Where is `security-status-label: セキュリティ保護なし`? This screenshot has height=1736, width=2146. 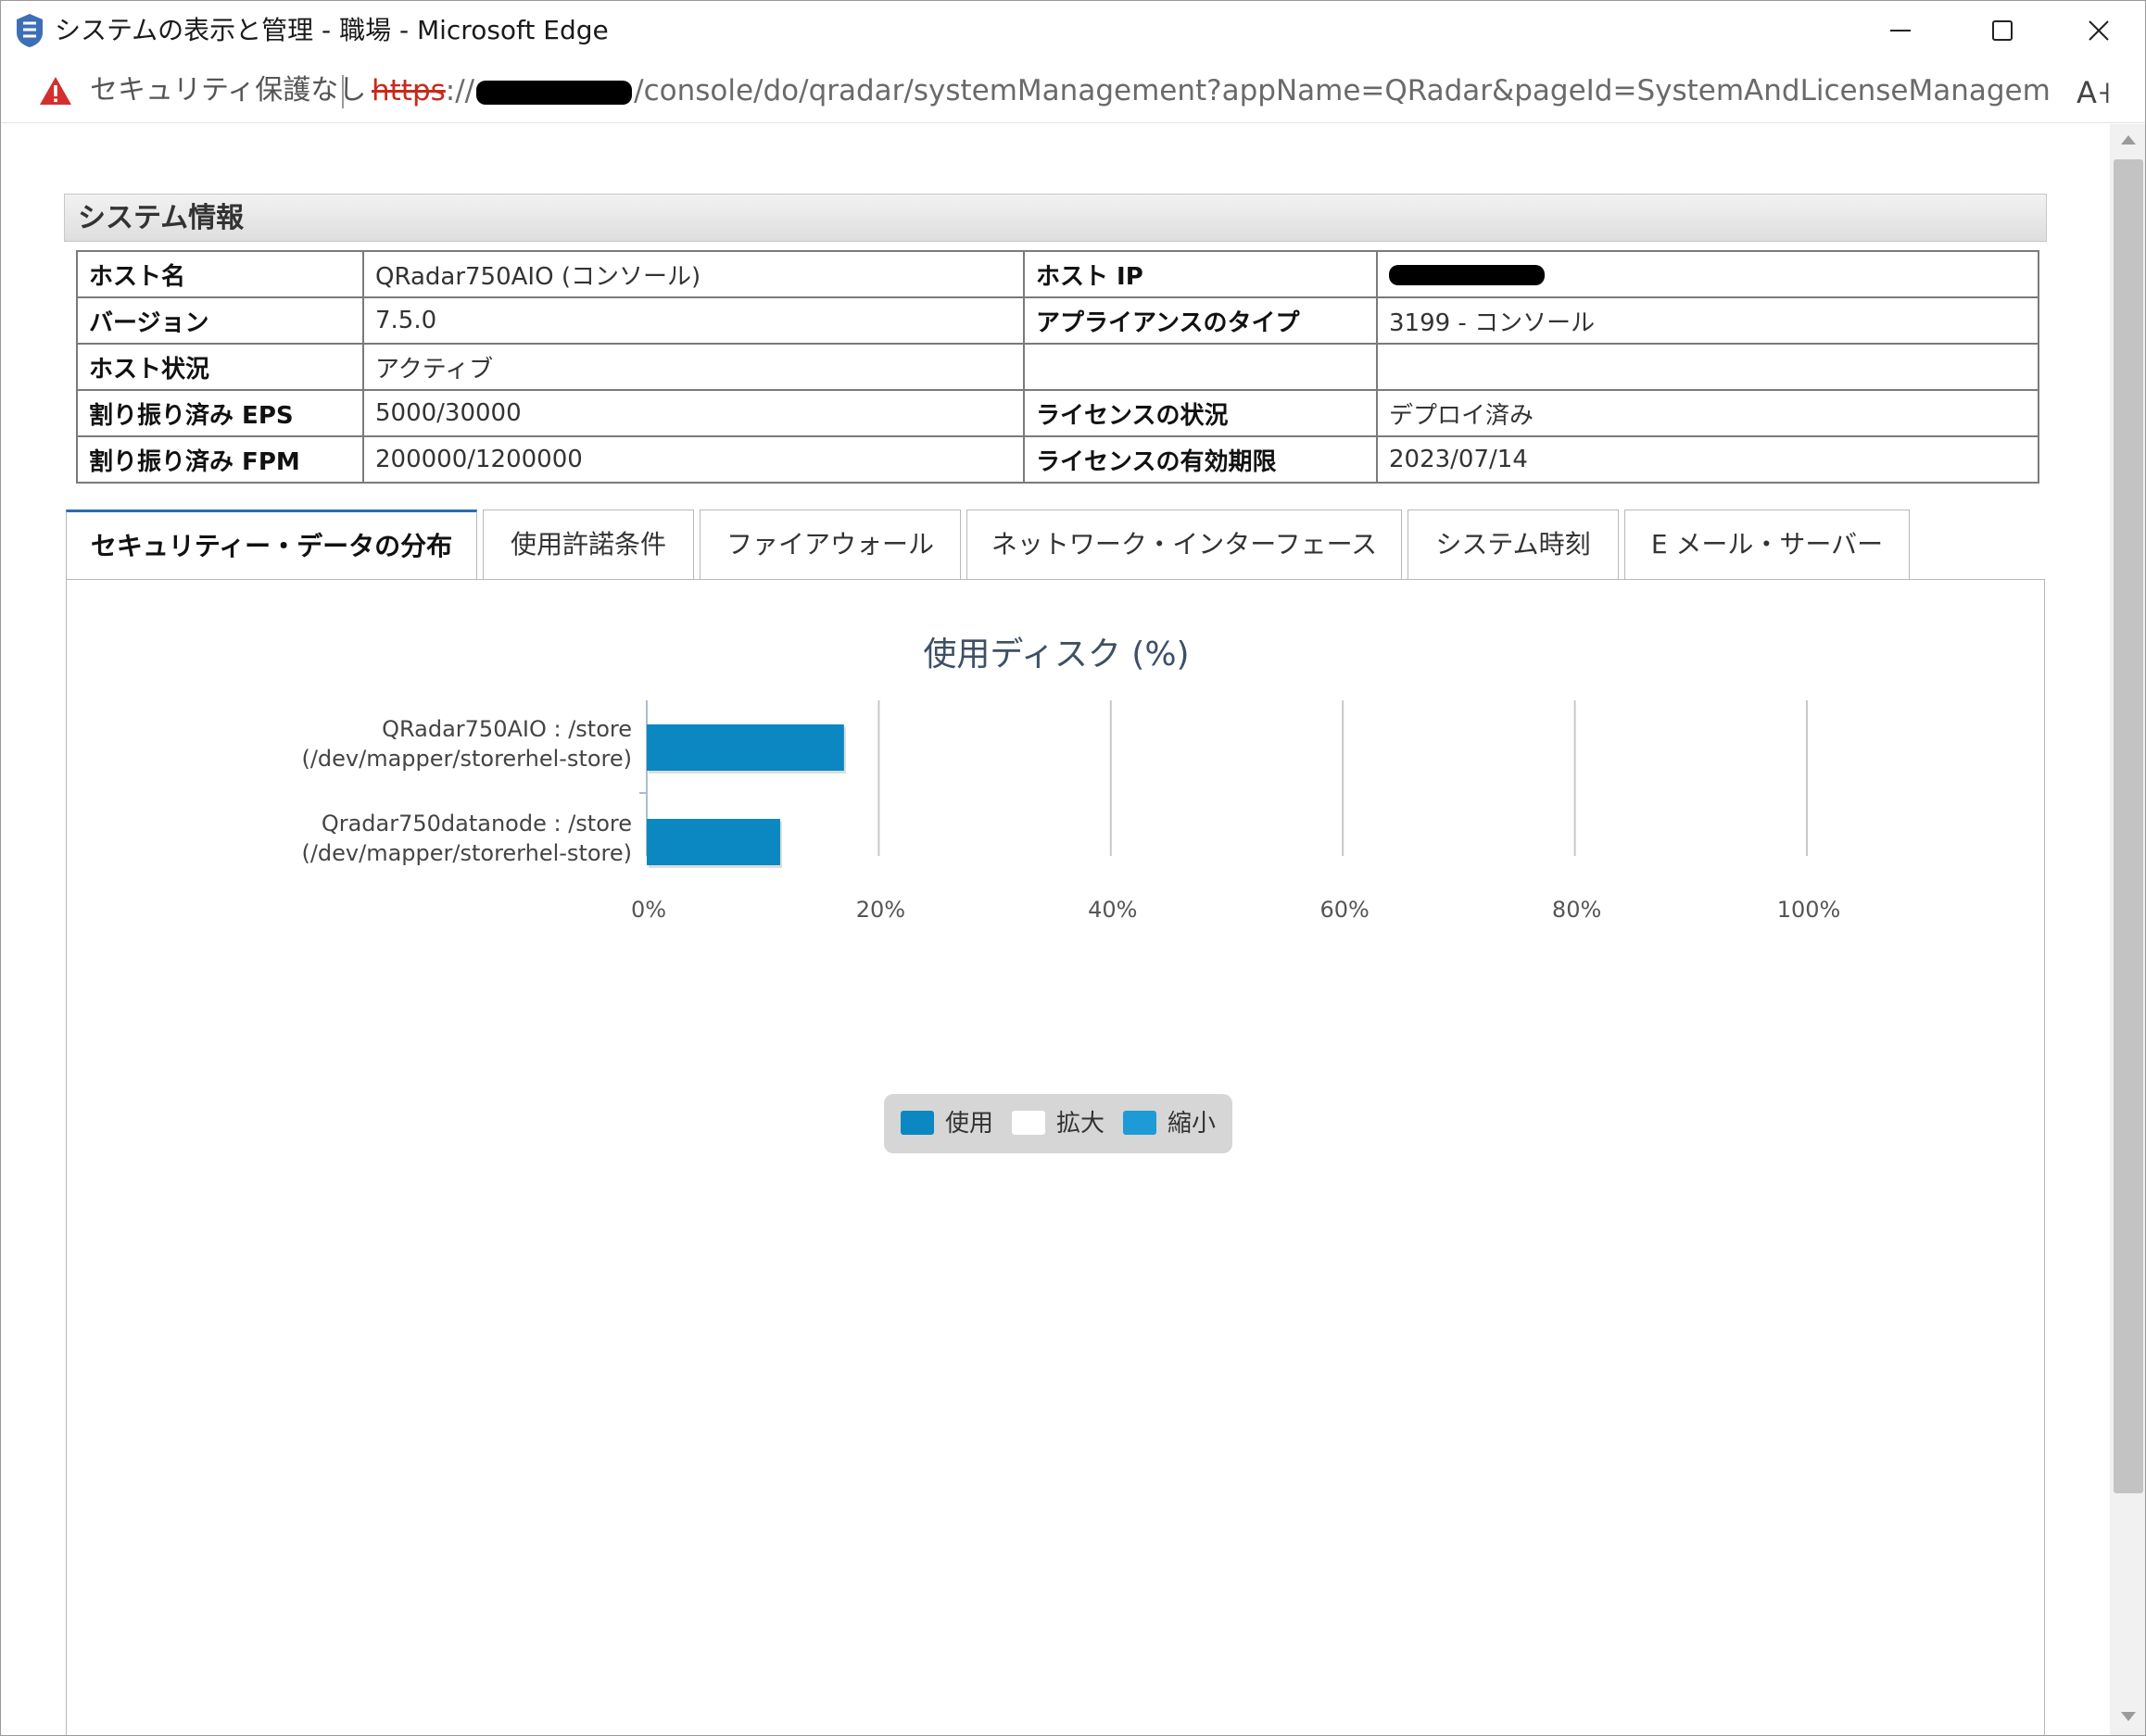 security-status-label: セキュリティ保護なし is located at coordinates (228, 90).